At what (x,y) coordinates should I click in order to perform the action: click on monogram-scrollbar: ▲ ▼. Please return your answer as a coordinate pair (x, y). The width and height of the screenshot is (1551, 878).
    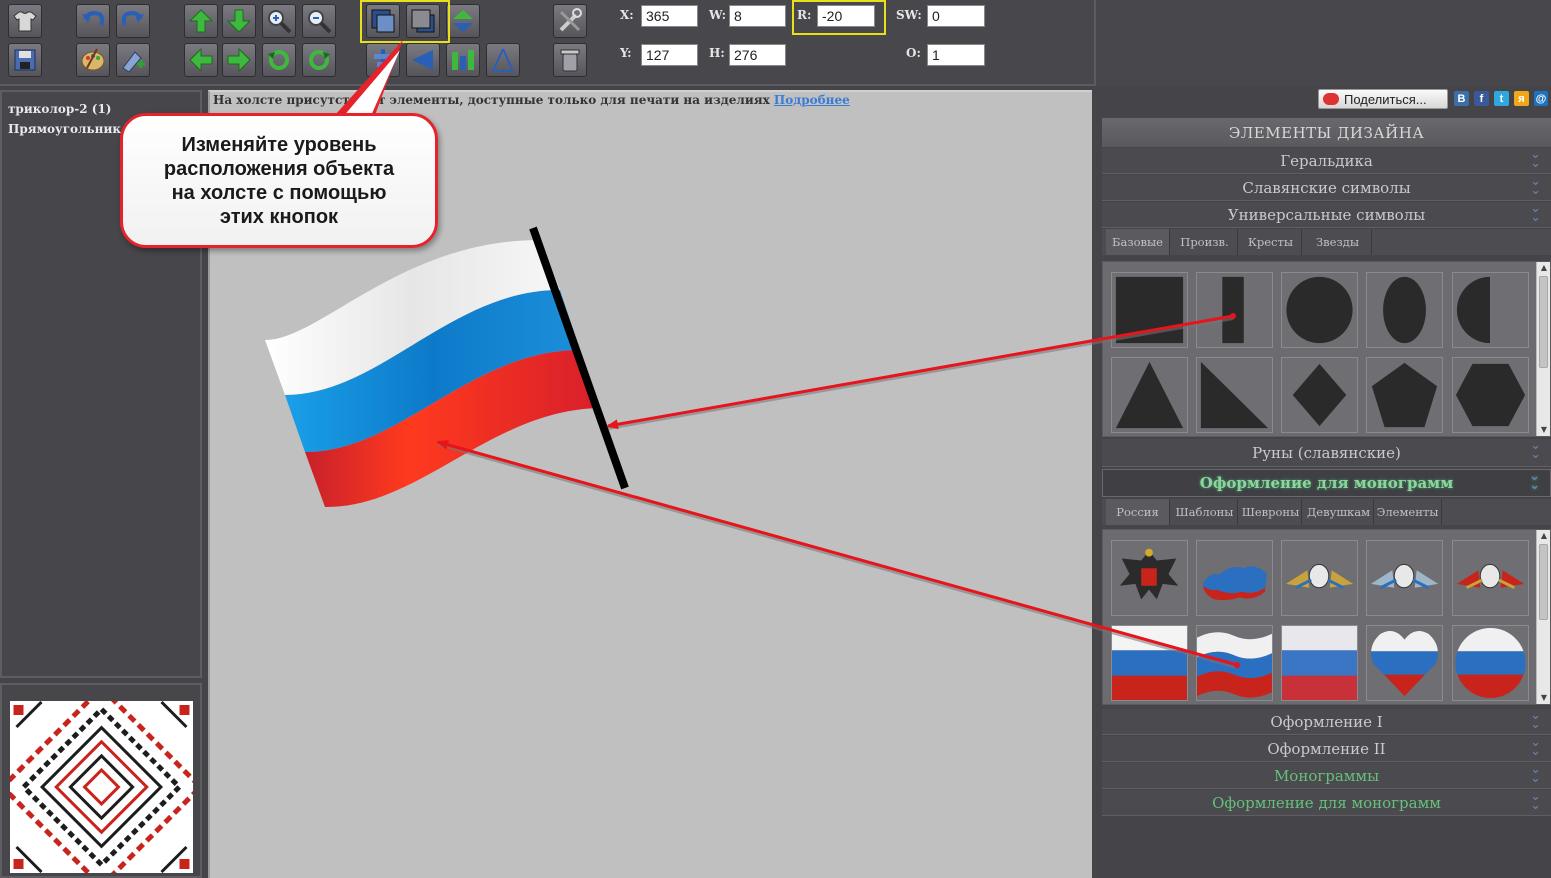
    Looking at the image, I should click on (1543, 617).